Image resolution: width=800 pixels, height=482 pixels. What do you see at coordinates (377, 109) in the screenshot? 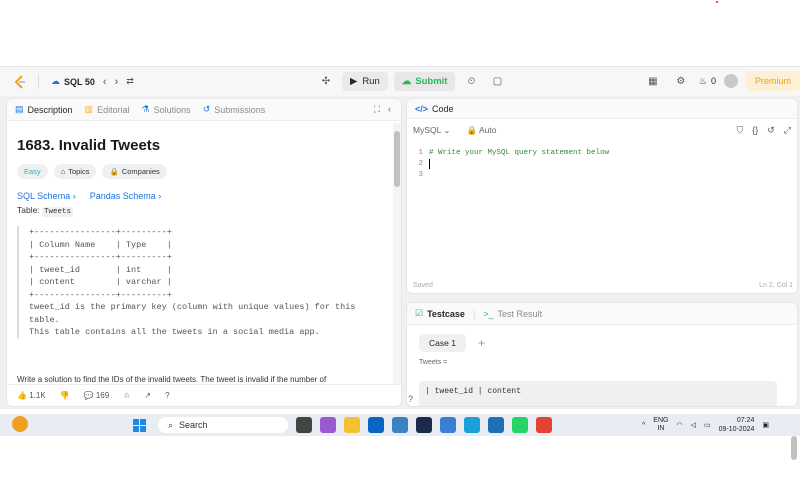
I see `expand-icon: ⛶` at bounding box center [377, 109].